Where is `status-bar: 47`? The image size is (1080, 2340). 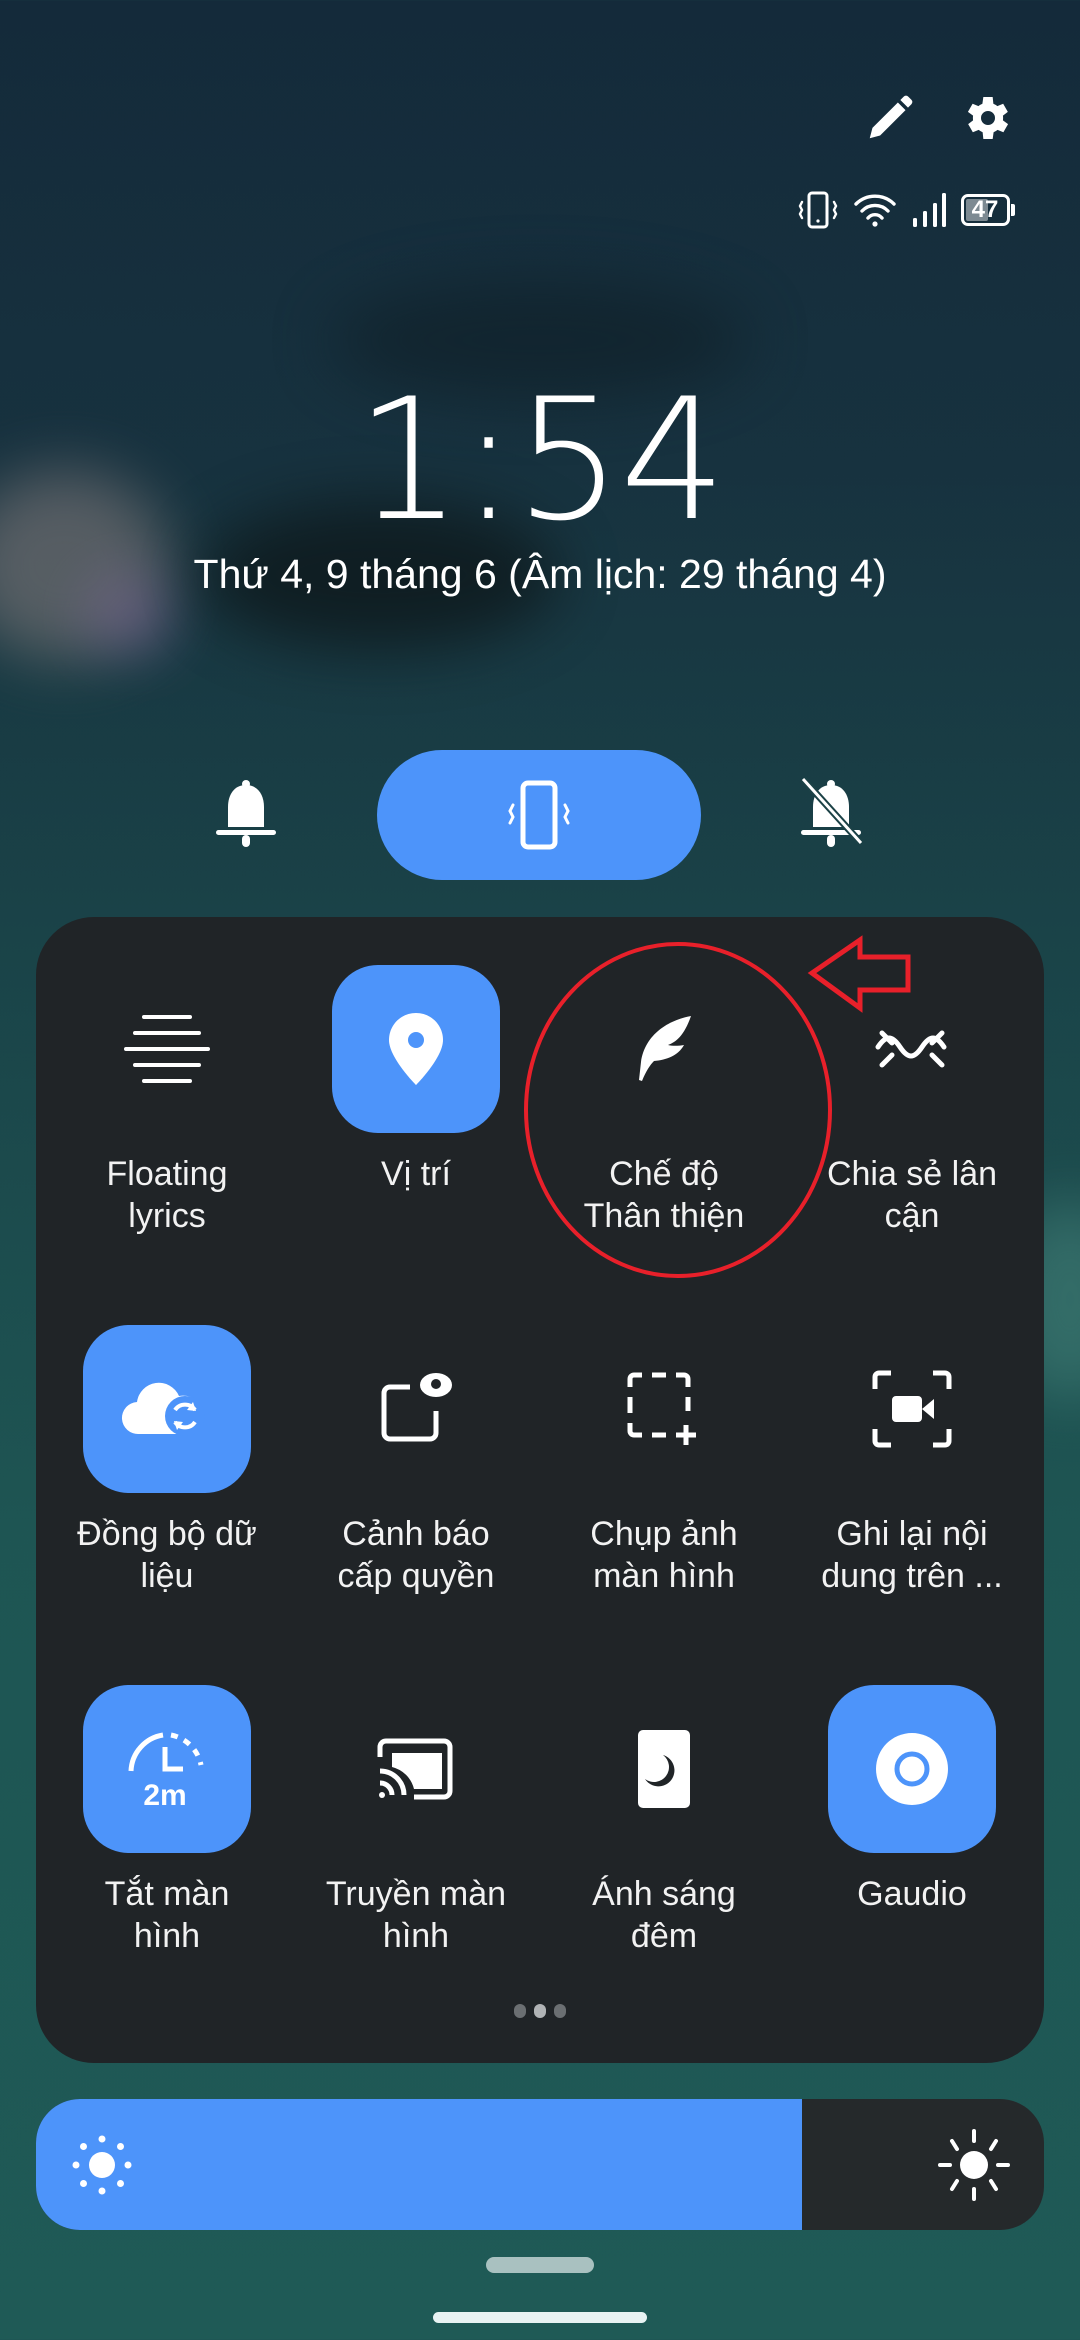 status-bar: 47 is located at coordinates (906, 210).